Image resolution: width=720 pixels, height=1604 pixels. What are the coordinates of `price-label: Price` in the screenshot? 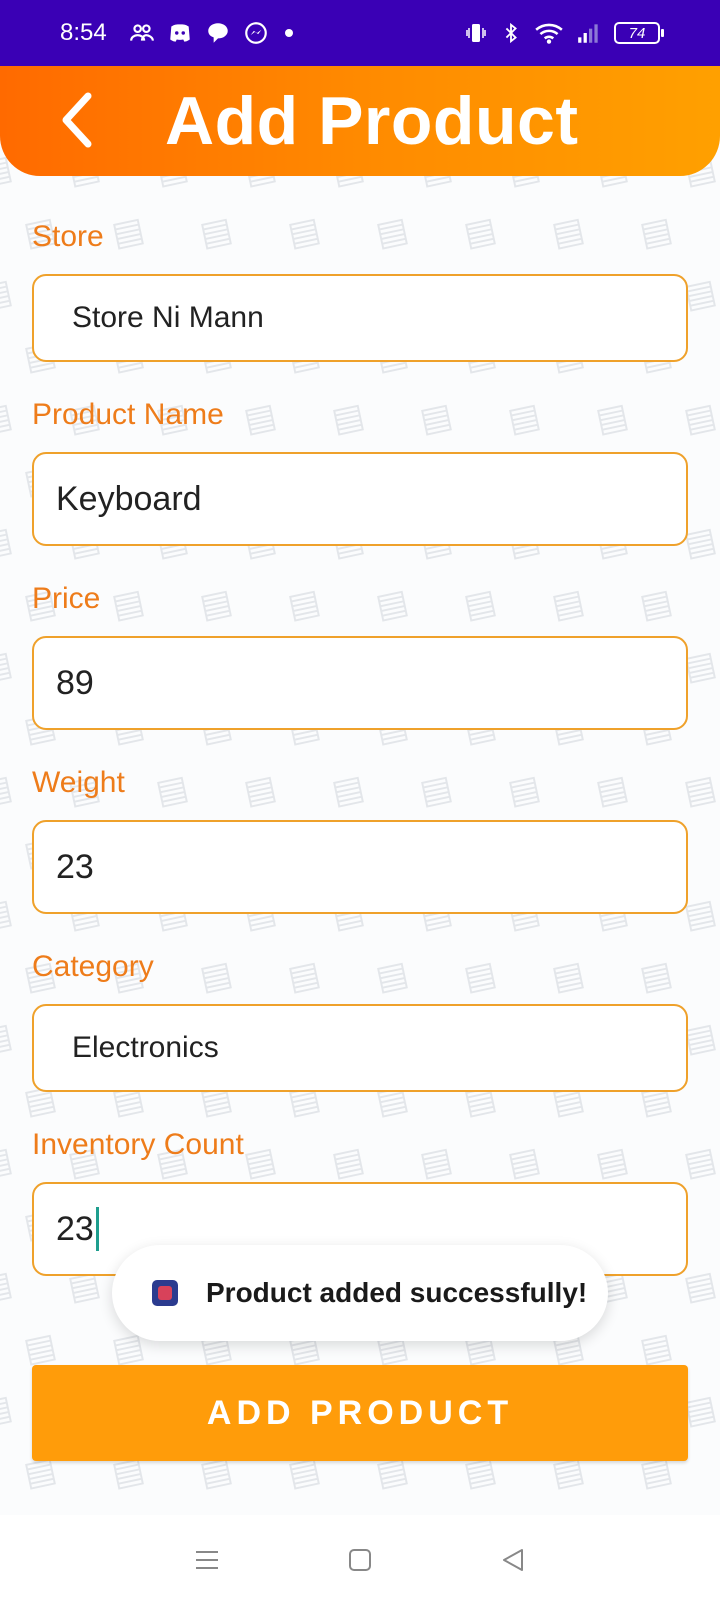 It's located at (66, 598).